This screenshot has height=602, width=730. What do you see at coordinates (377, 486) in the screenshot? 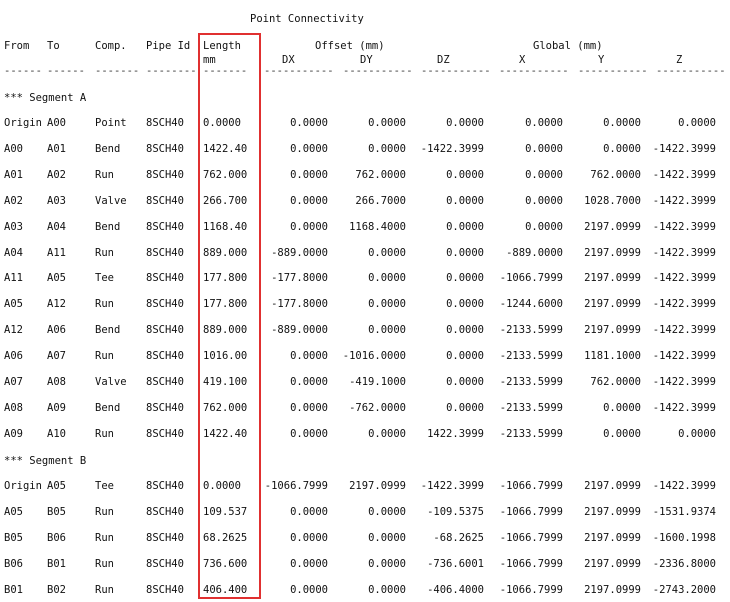
I see `dy-cell: 2197.0999` at bounding box center [377, 486].